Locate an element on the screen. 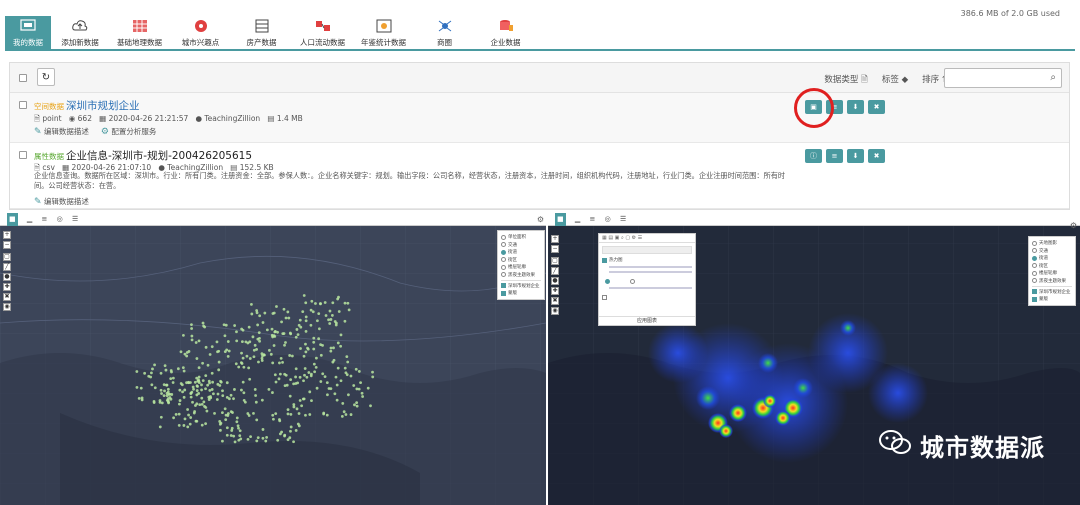  data-type-filter: 数据类型 🗎 is located at coordinates (846, 80).